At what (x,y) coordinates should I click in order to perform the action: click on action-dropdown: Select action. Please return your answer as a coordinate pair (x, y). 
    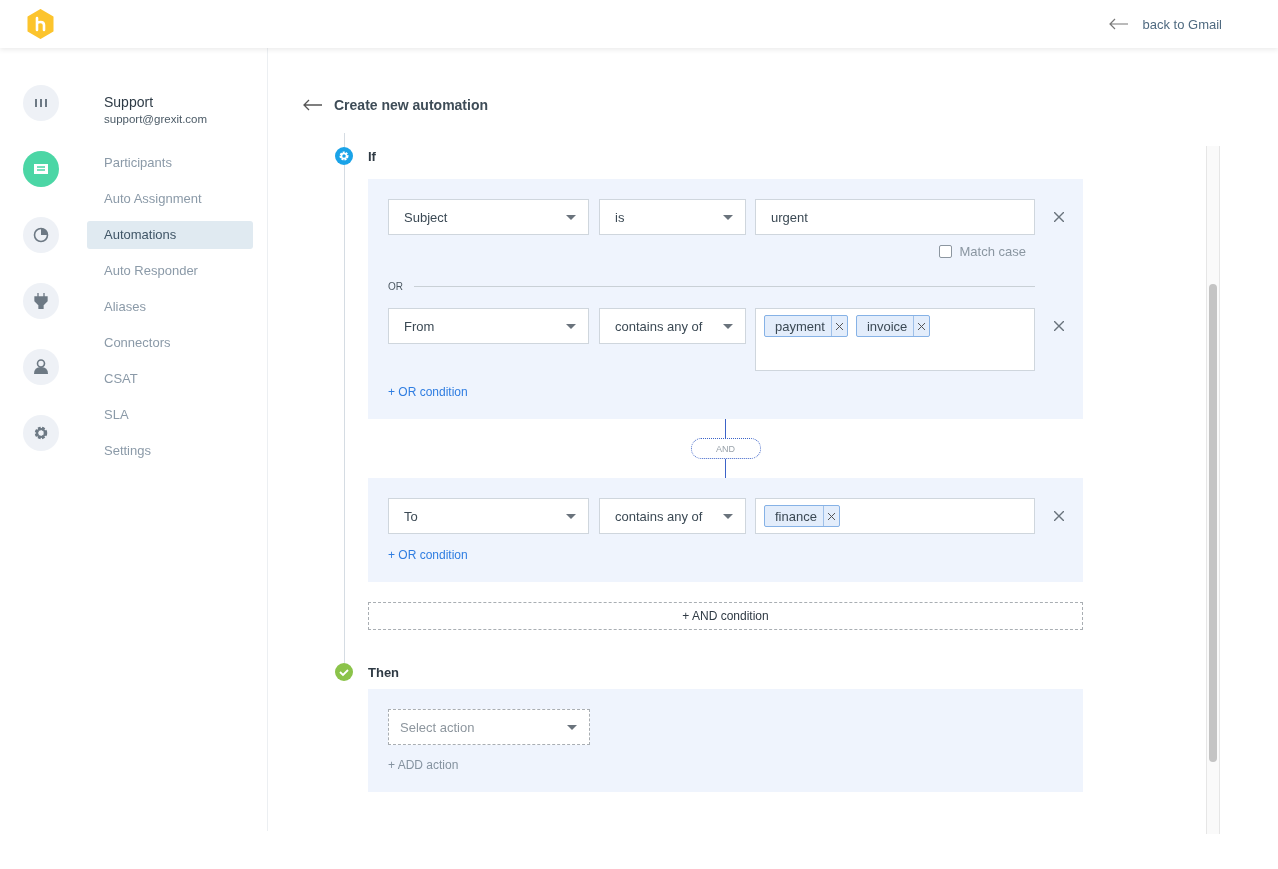
    Looking at the image, I should click on (489, 727).